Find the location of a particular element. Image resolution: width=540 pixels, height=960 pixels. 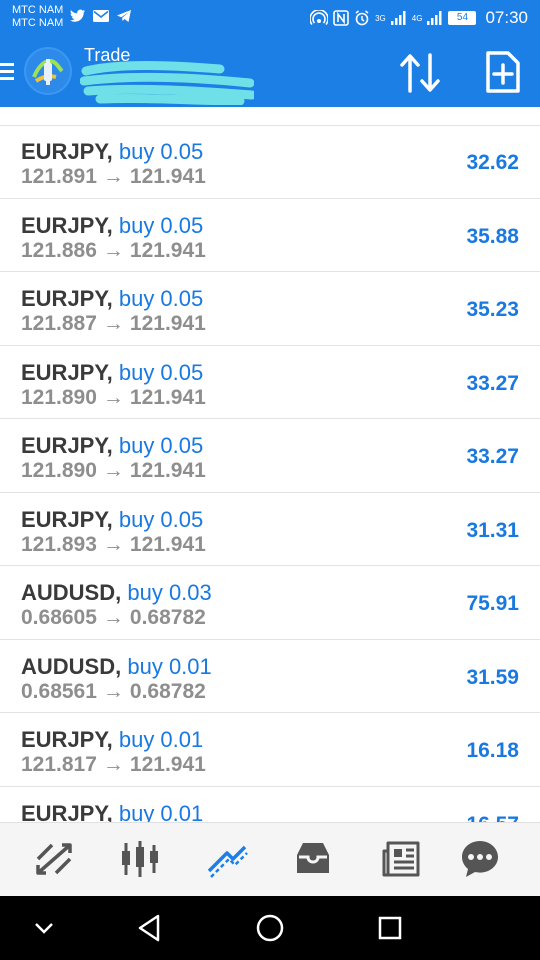

sort-icon is located at coordinates (421, 73).